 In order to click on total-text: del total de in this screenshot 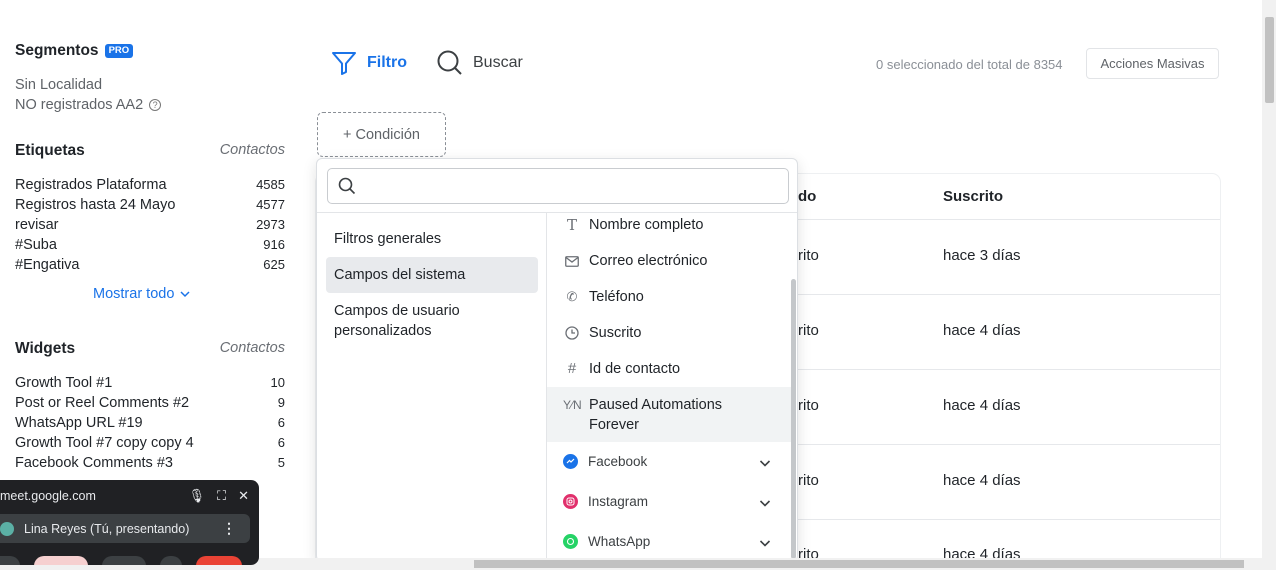, I will do `click(998, 64)`.